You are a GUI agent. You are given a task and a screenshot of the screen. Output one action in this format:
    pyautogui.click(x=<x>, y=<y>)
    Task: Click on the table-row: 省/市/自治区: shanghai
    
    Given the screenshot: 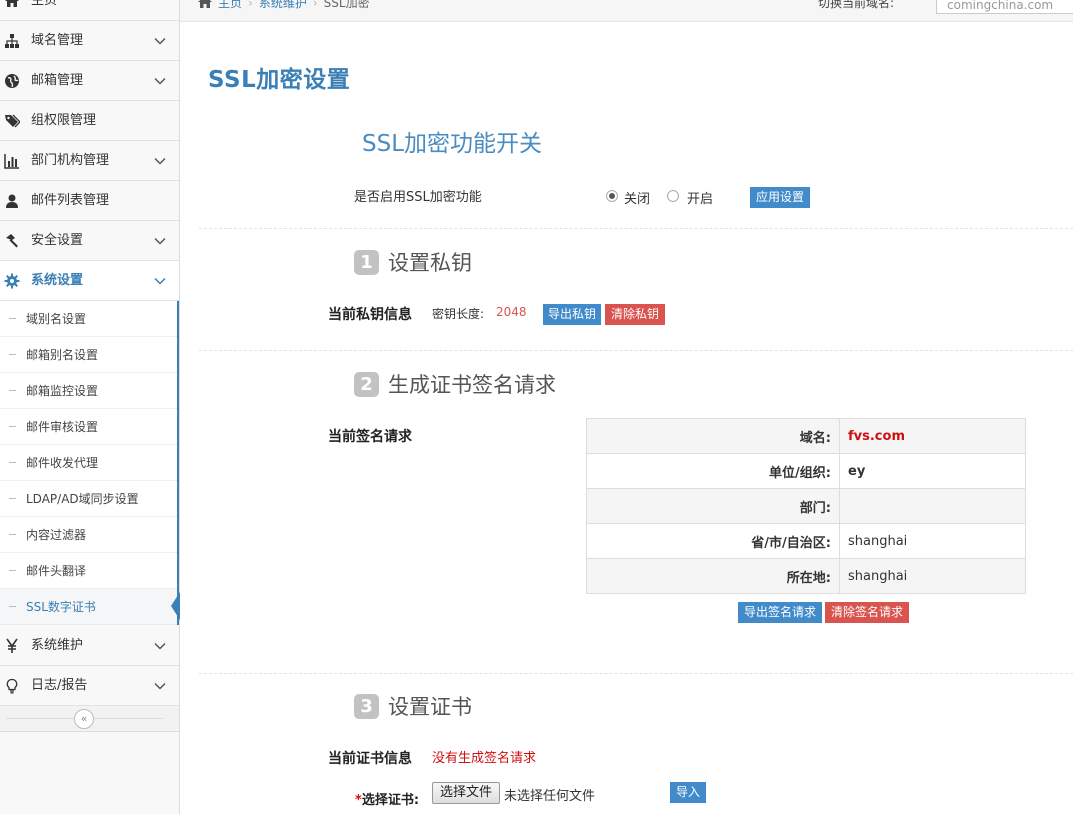 What is the action you would take?
    pyautogui.click(x=806, y=541)
    